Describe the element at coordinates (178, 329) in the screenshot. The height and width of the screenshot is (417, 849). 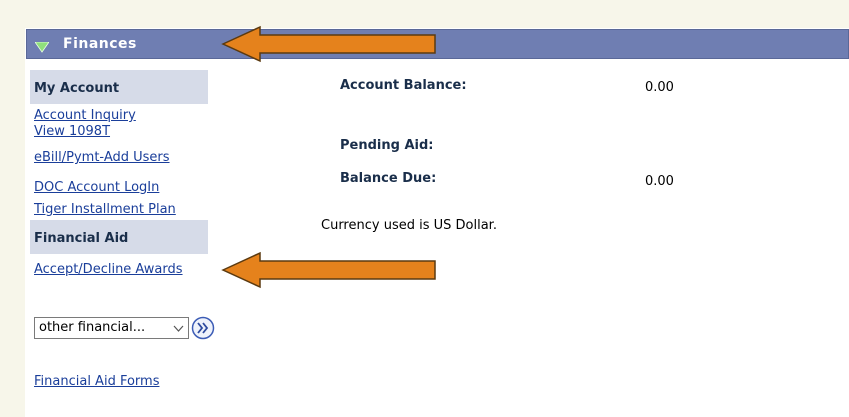
I see `chevron-down-icon` at that location.